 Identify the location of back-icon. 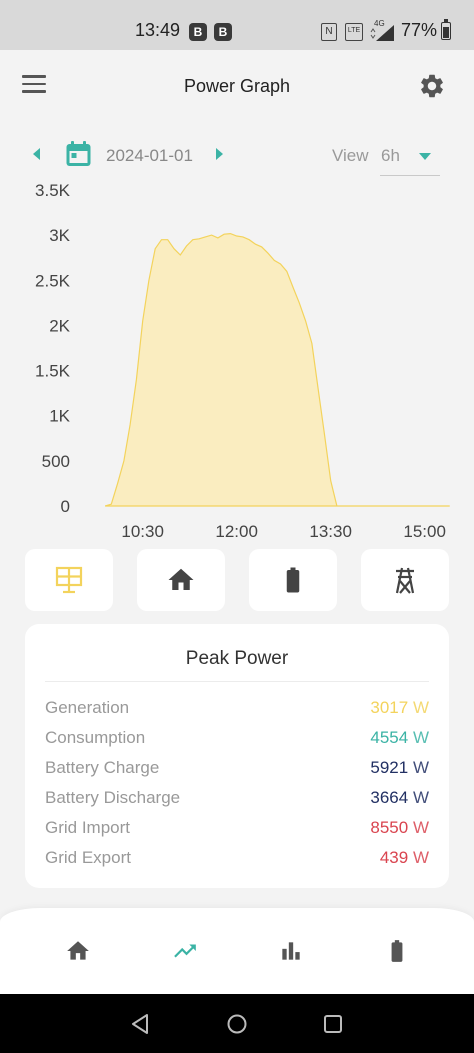
(141, 1024).